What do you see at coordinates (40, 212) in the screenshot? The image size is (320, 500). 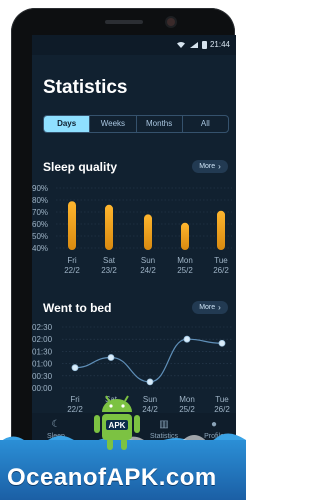 I see `y-tick-label: 70%` at bounding box center [40, 212].